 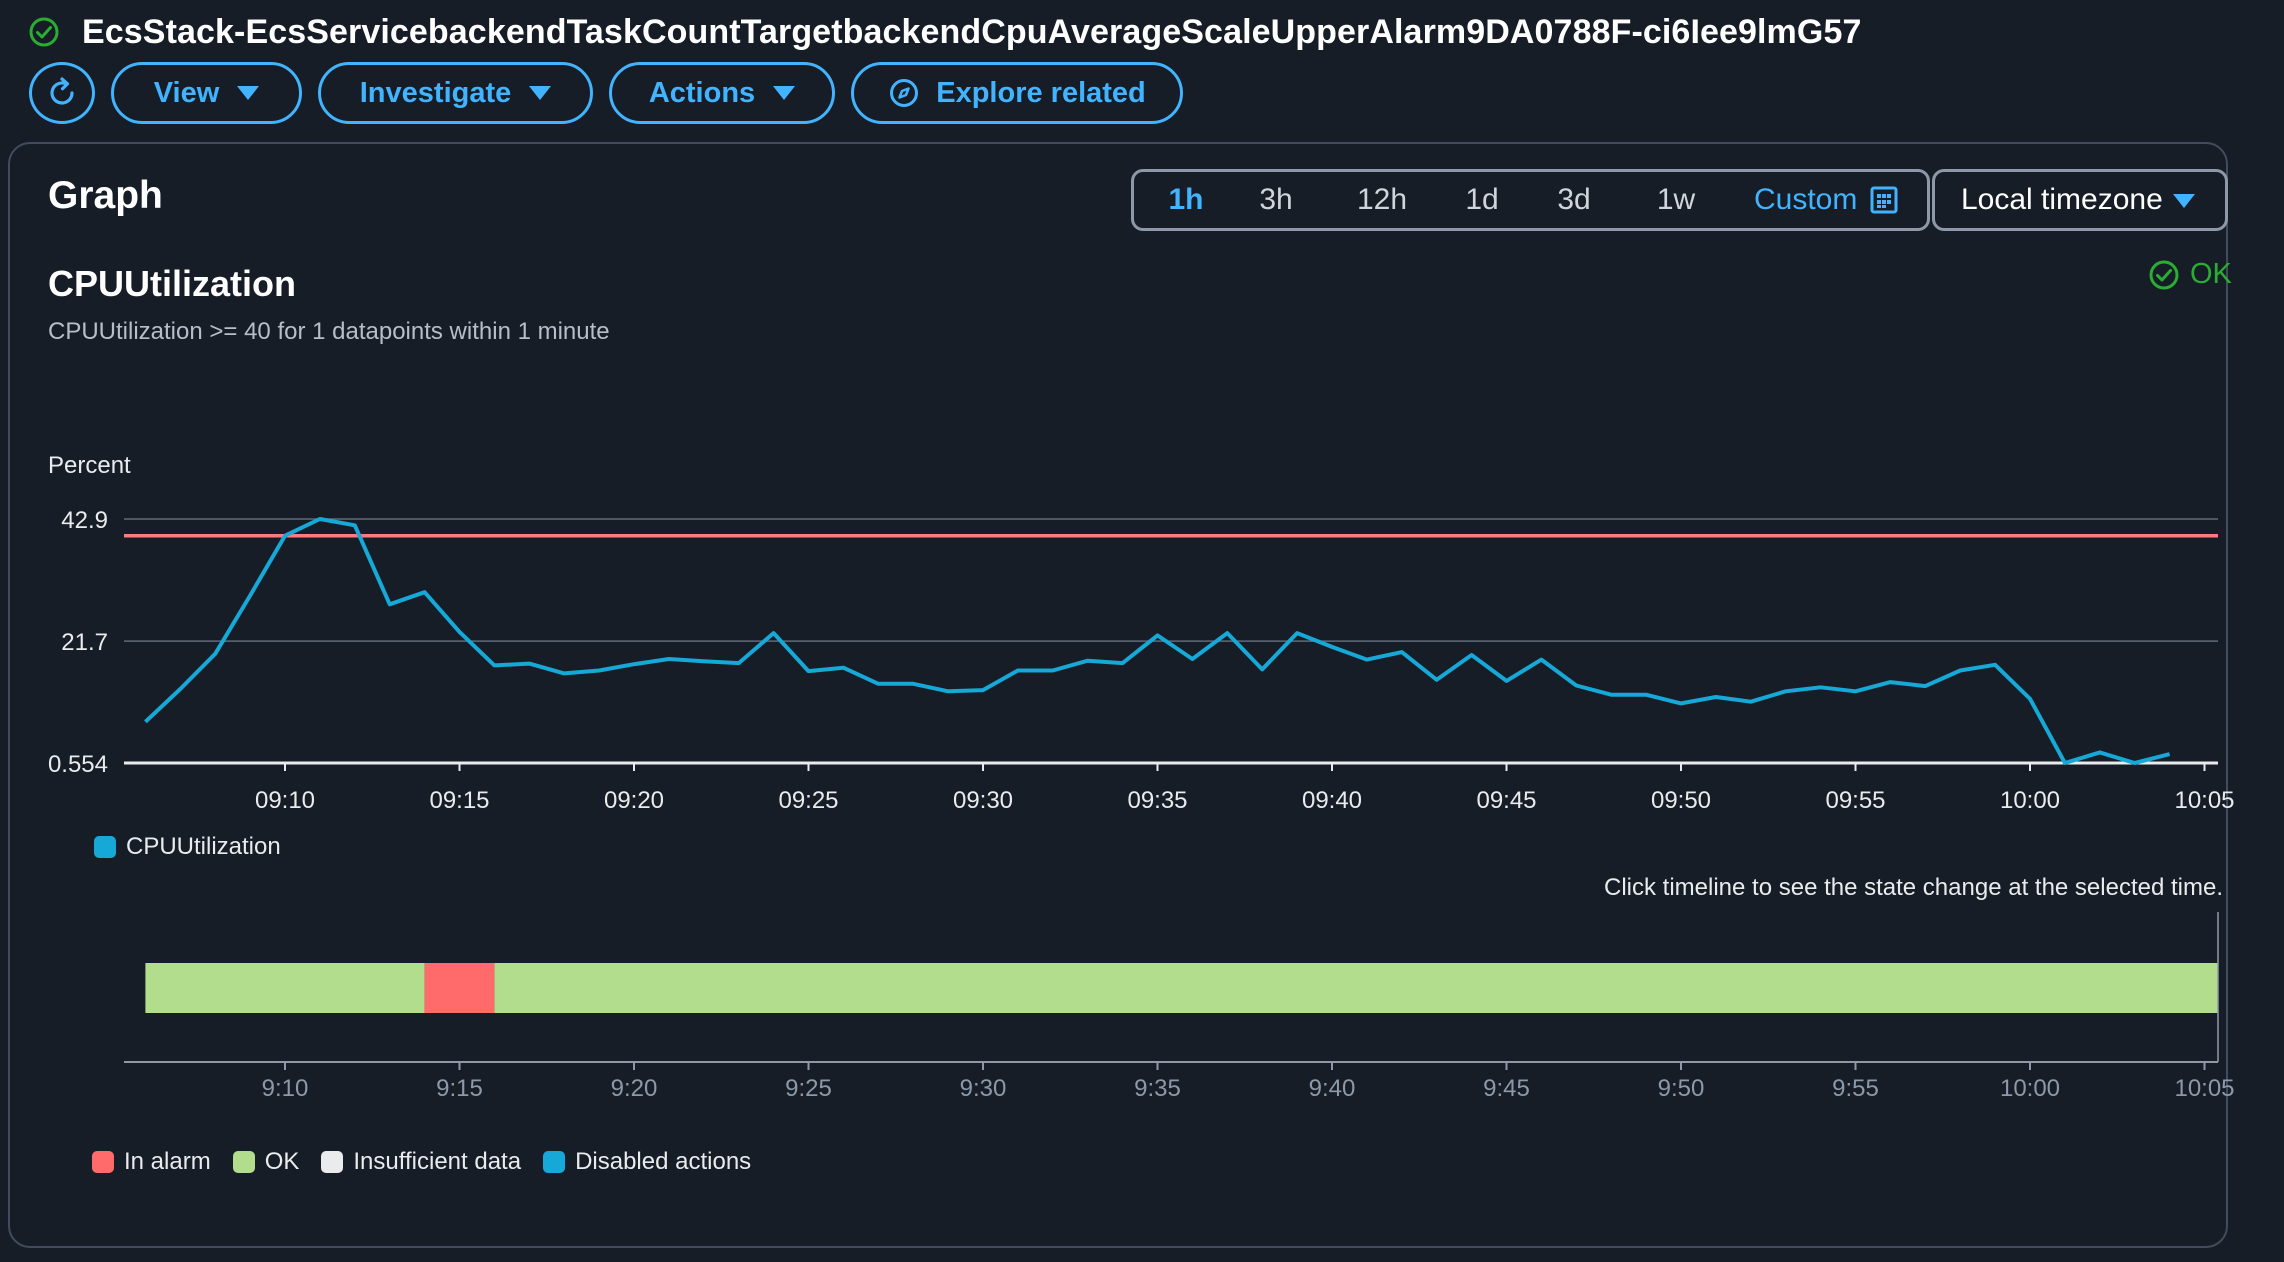 What do you see at coordinates (437, 1161) in the screenshot?
I see `state-legend-label: Insufficient data` at bounding box center [437, 1161].